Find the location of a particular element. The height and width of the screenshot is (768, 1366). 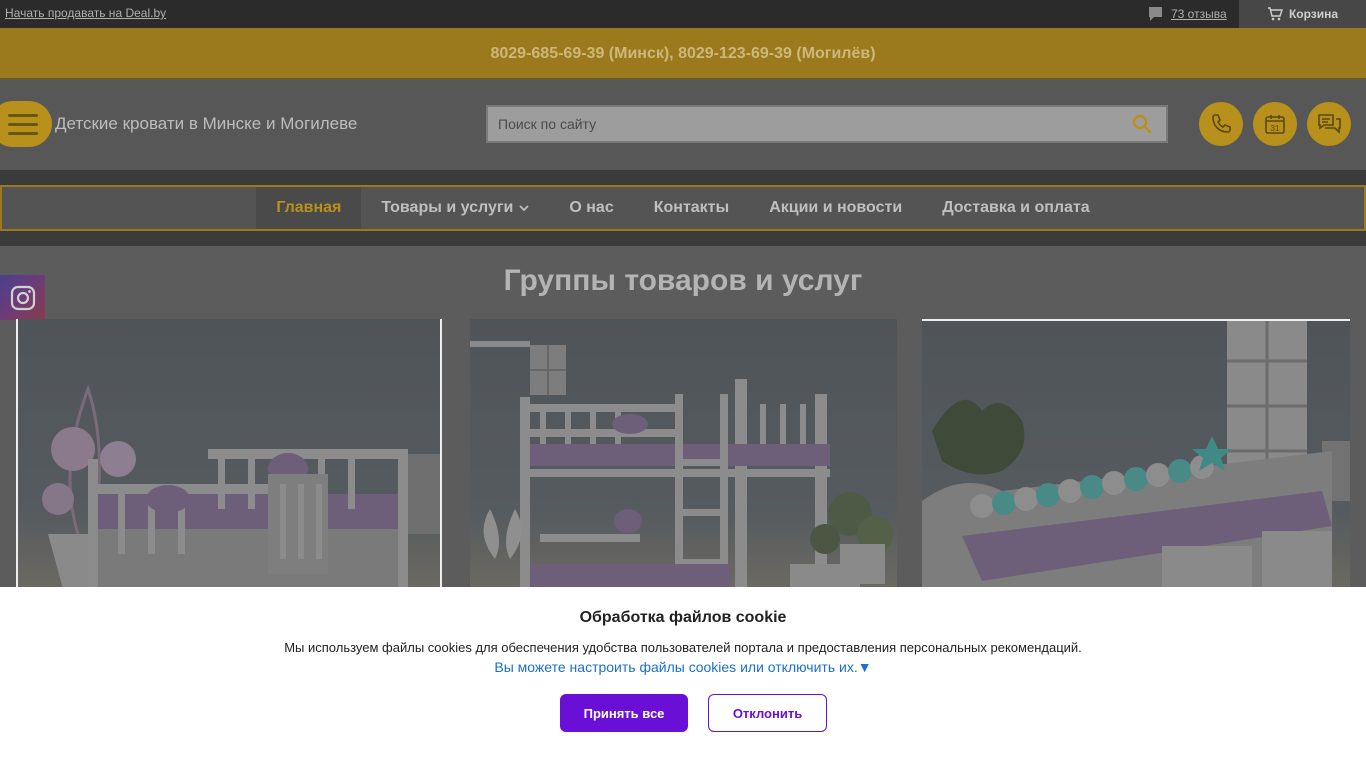

comment-icon is located at coordinates (1155, 14).